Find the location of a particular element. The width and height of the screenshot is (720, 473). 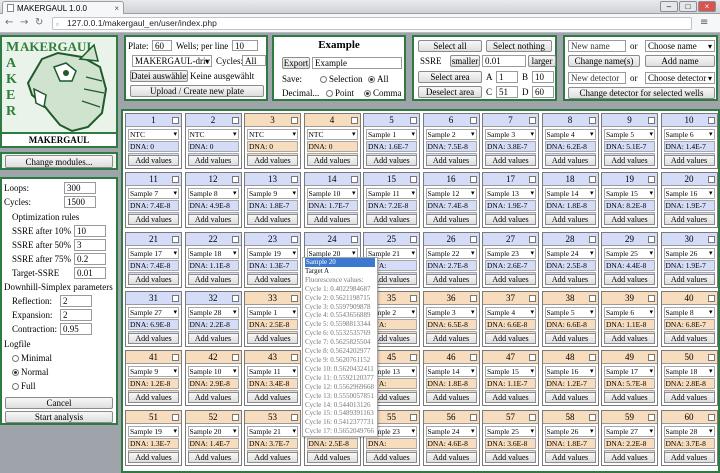

sample-select: Sample 8 is located at coordinates (689, 312).